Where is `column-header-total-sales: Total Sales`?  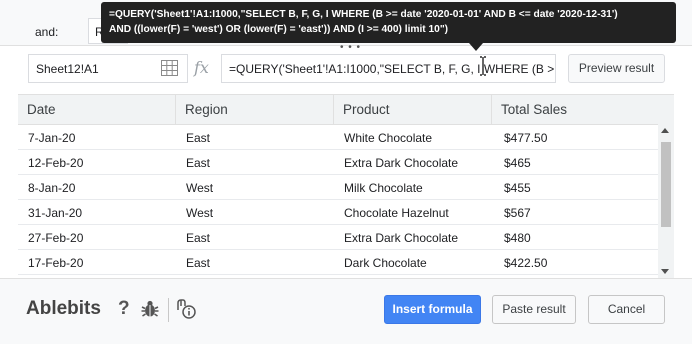
column-header-total-sales: Total Sales is located at coordinates (534, 109).